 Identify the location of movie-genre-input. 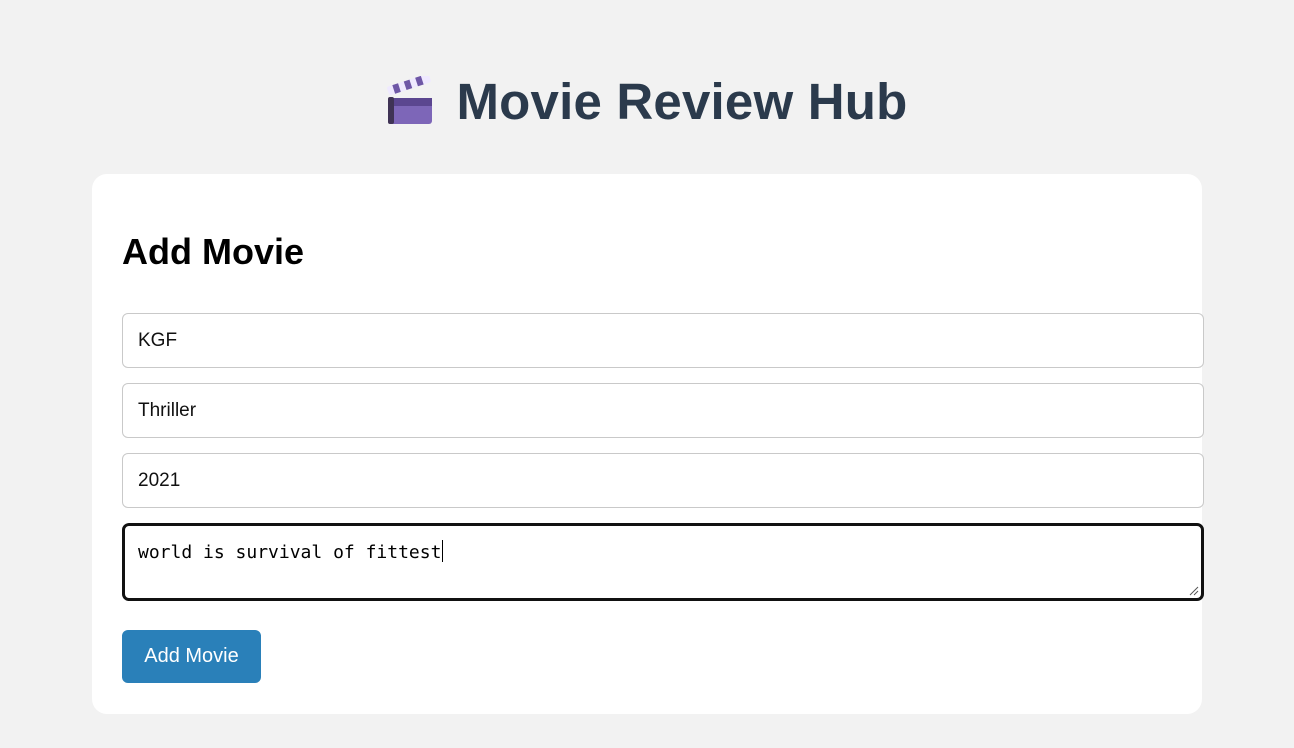
(663, 410).